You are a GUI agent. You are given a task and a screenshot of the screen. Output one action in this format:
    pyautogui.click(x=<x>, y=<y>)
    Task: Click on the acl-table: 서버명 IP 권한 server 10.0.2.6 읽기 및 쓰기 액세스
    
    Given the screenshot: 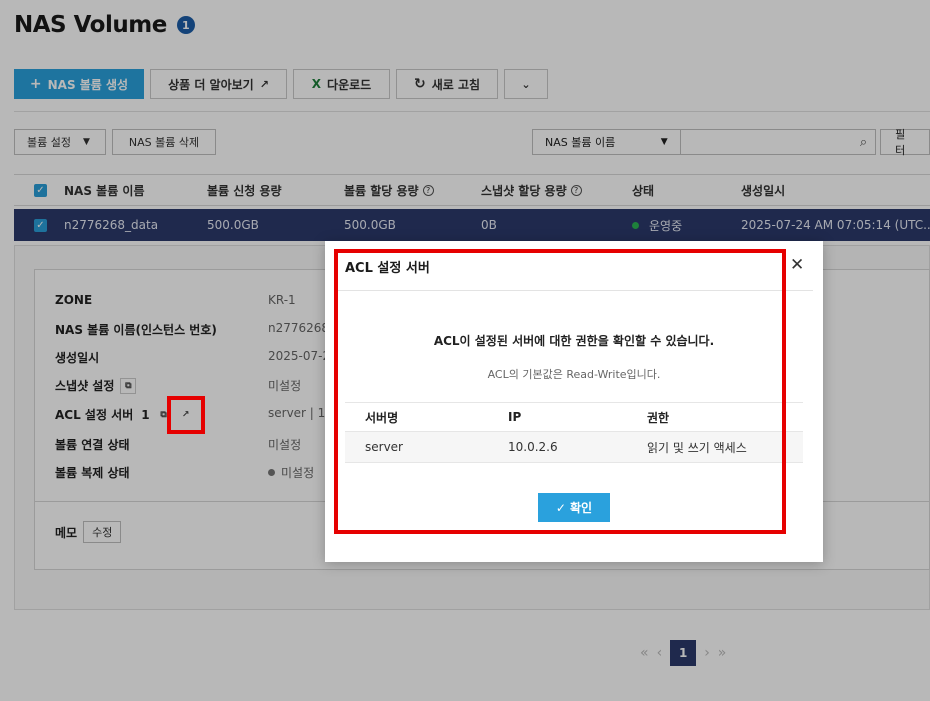 What is the action you would take?
    pyautogui.click(x=574, y=432)
    